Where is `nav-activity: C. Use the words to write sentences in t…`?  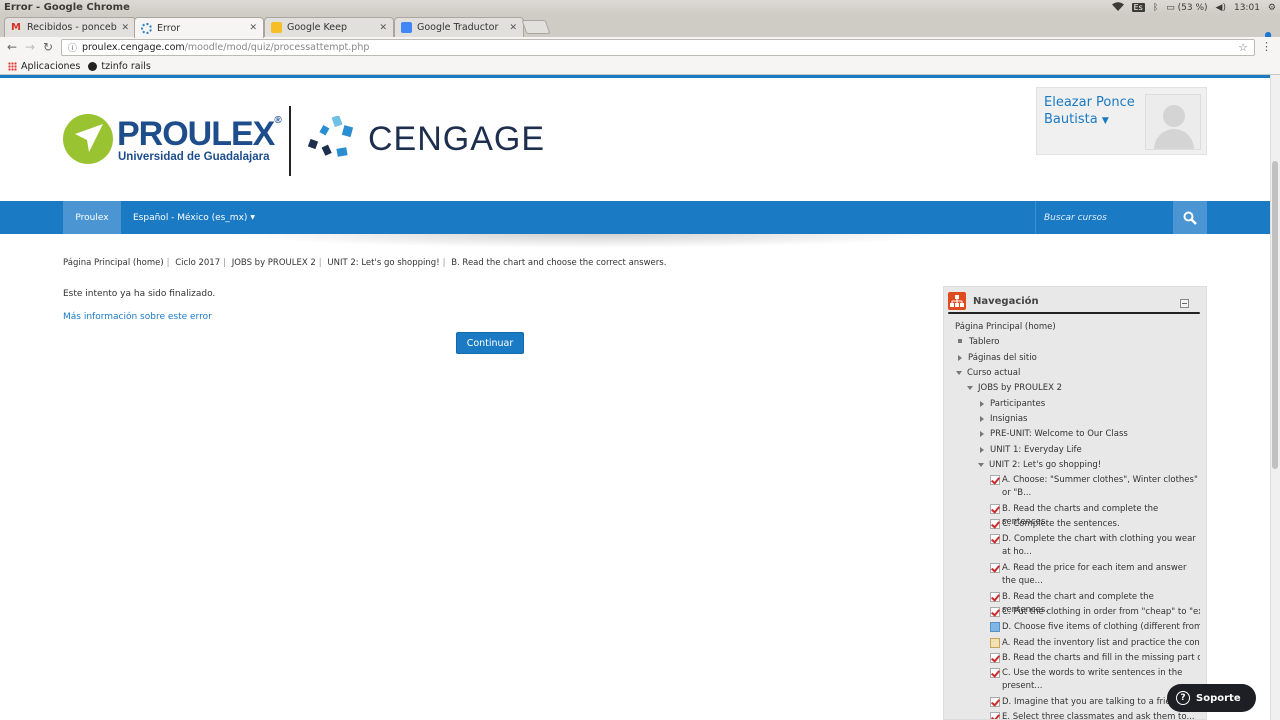
nav-activity: C. Use the words to write sentences in t… is located at coordinates (1095, 679).